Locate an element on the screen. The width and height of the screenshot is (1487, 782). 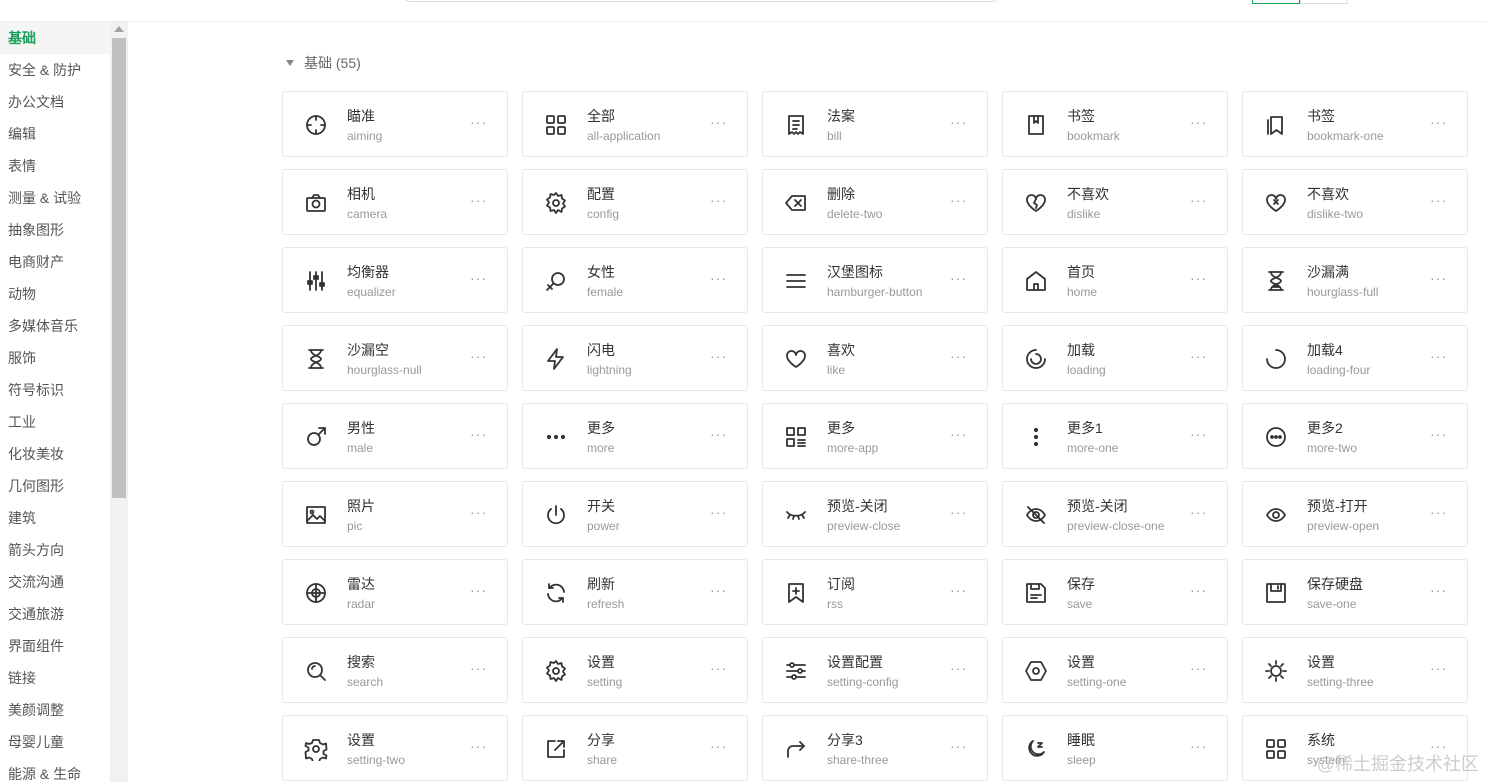
icon-card: 法案 bill ··· is located at coordinates (875, 124).